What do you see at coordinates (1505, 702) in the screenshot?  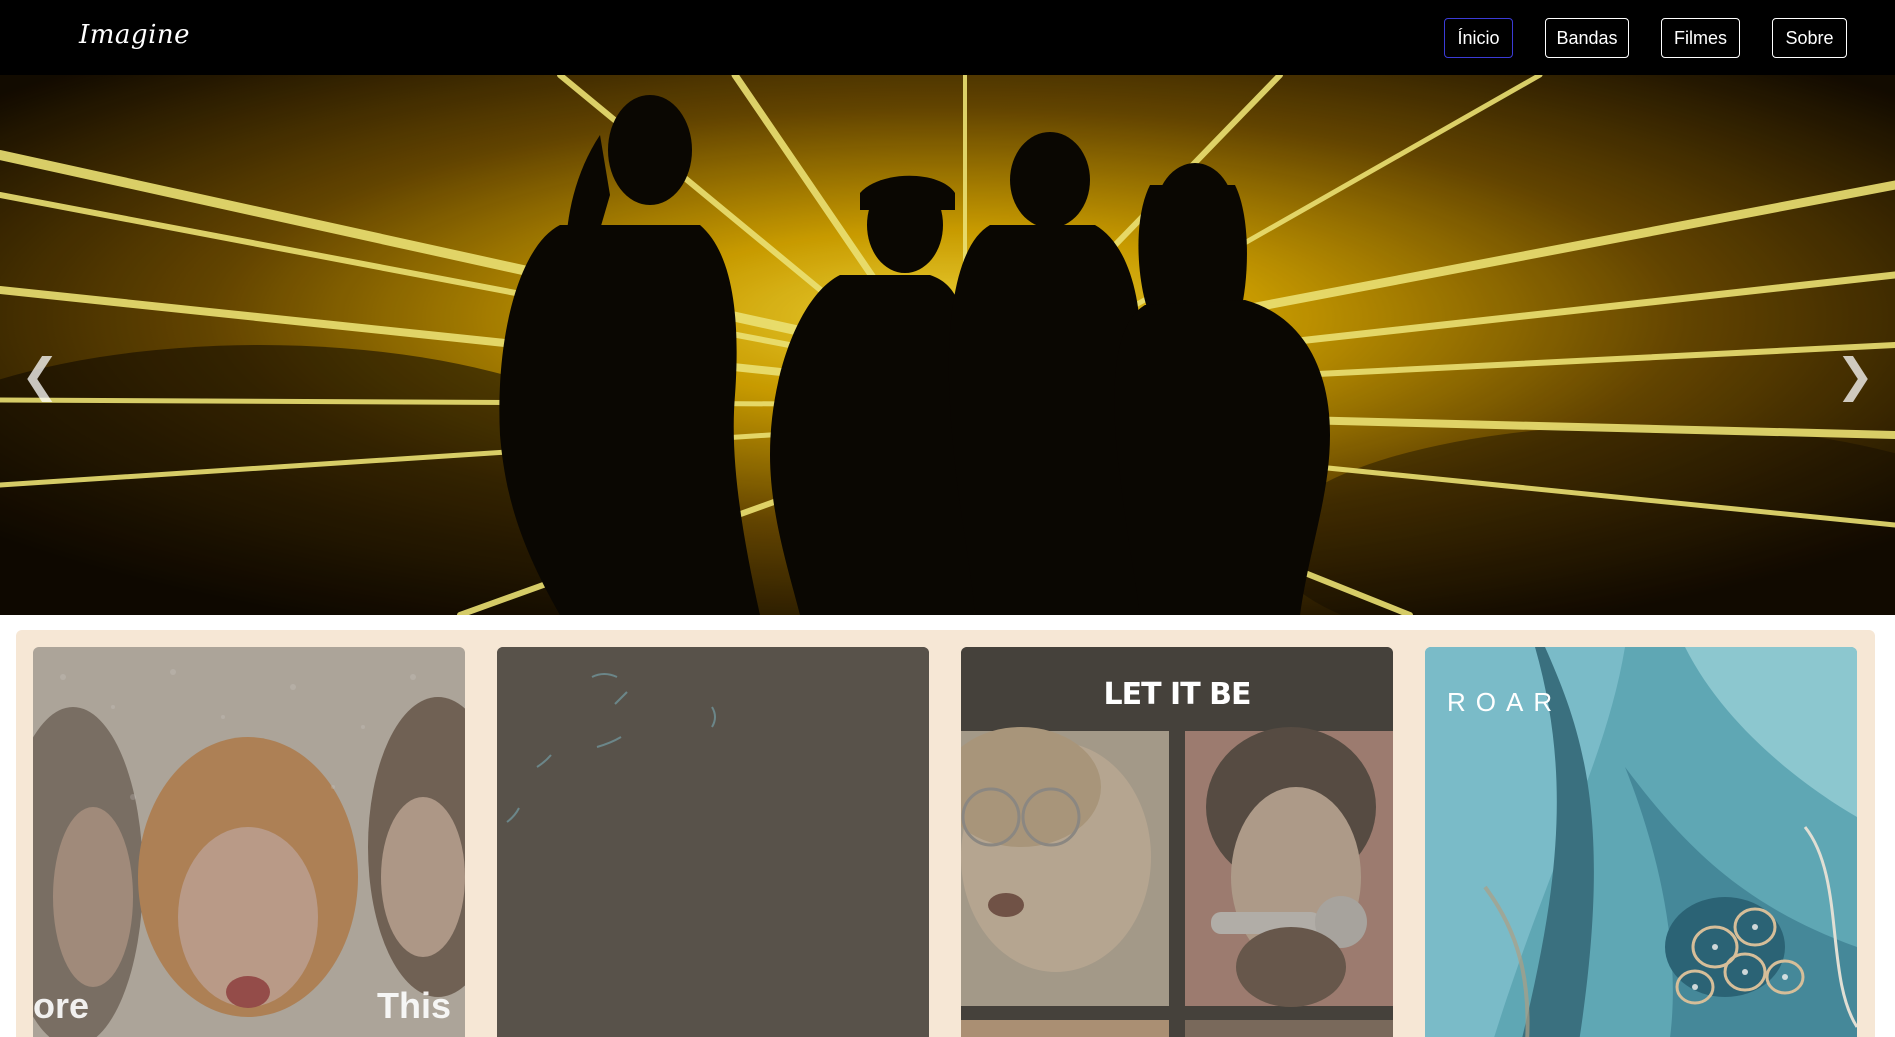 I see `album-cover-title: ROAR` at bounding box center [1505, 702].